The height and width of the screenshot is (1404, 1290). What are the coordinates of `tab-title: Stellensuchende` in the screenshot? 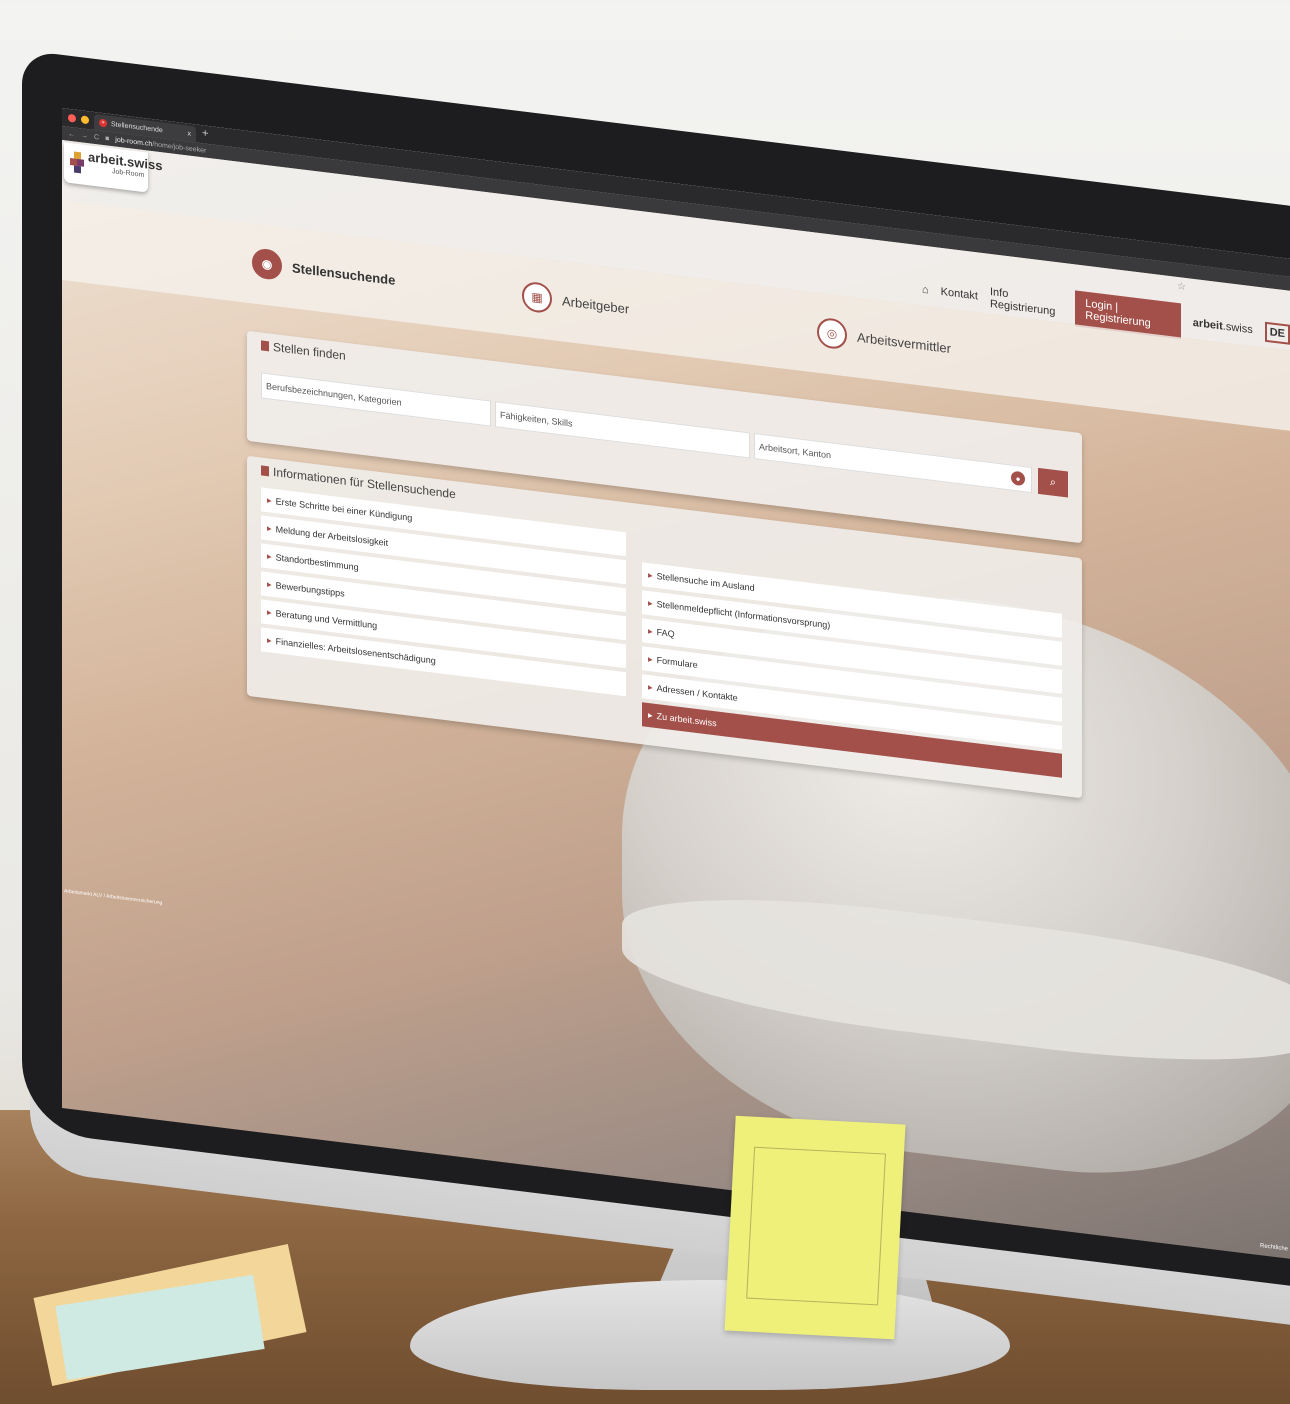 It's located at (137, 127).